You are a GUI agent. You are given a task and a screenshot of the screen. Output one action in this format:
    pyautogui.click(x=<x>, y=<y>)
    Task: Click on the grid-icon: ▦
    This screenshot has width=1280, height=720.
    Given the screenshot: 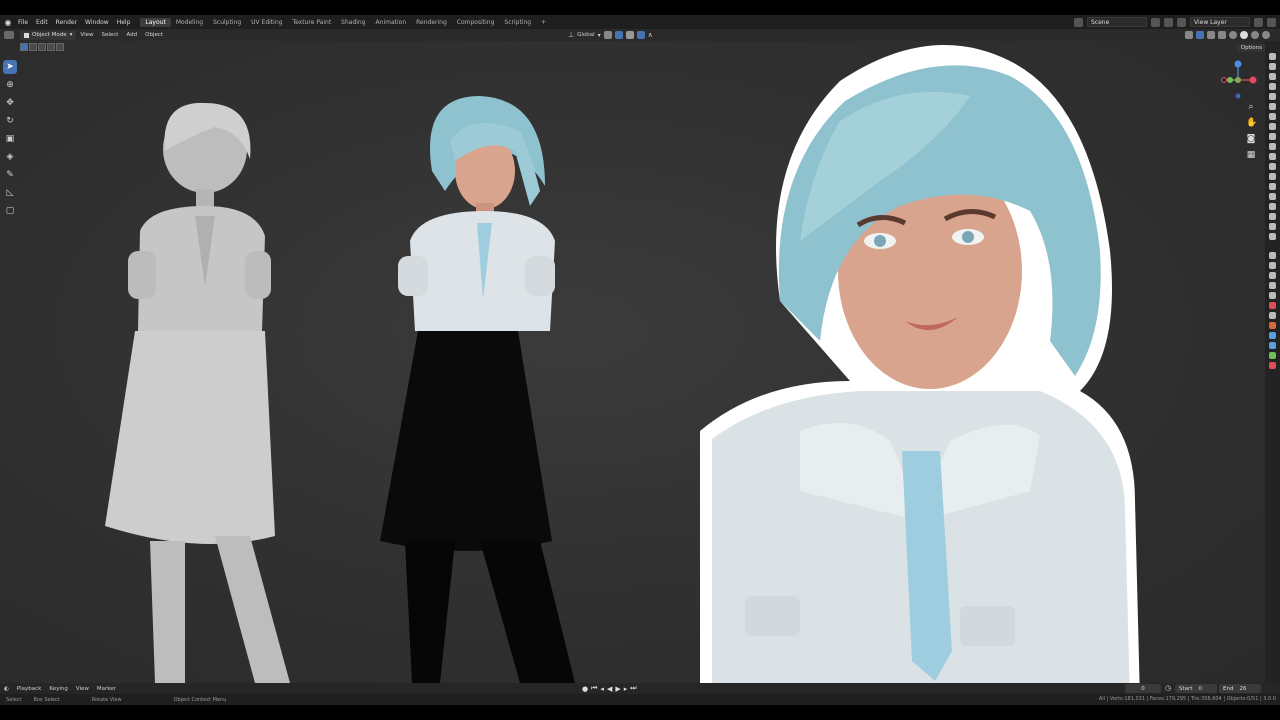 What is the action you would take?
    pyautogui.click(x=1251, y=155)
    